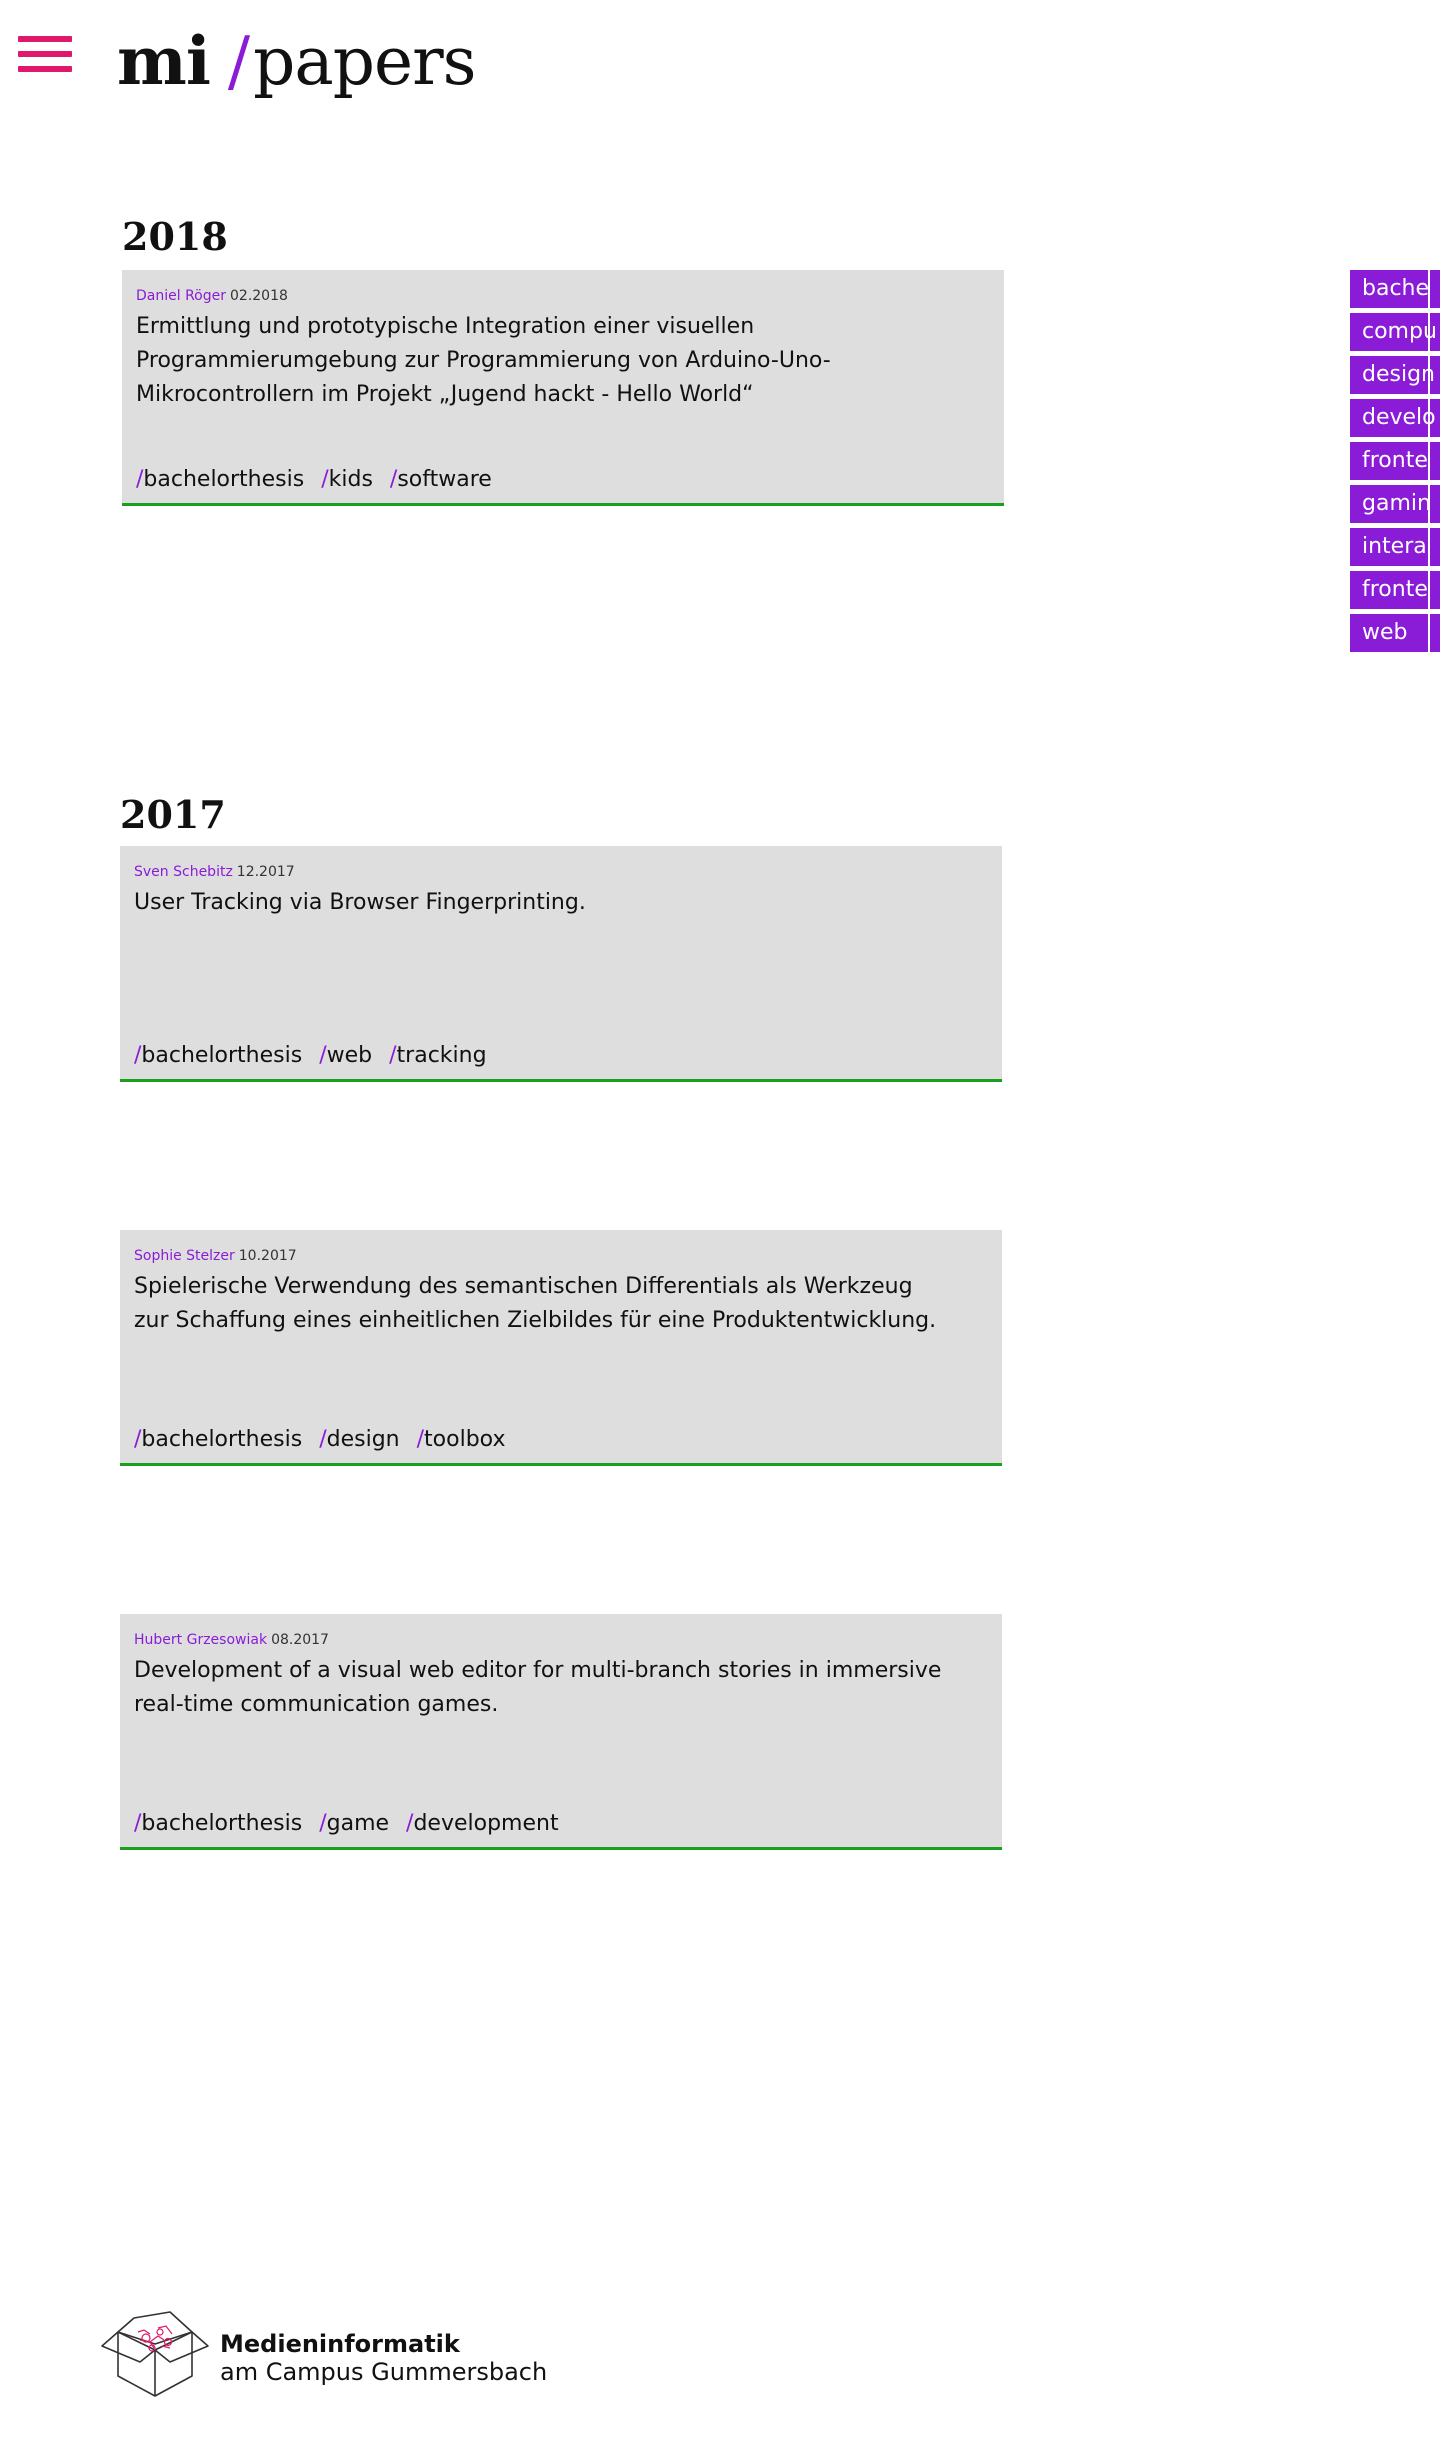  Describe the element at coordinates (441, 479) in the screenshot. I see `tag-link: /software` at that location.